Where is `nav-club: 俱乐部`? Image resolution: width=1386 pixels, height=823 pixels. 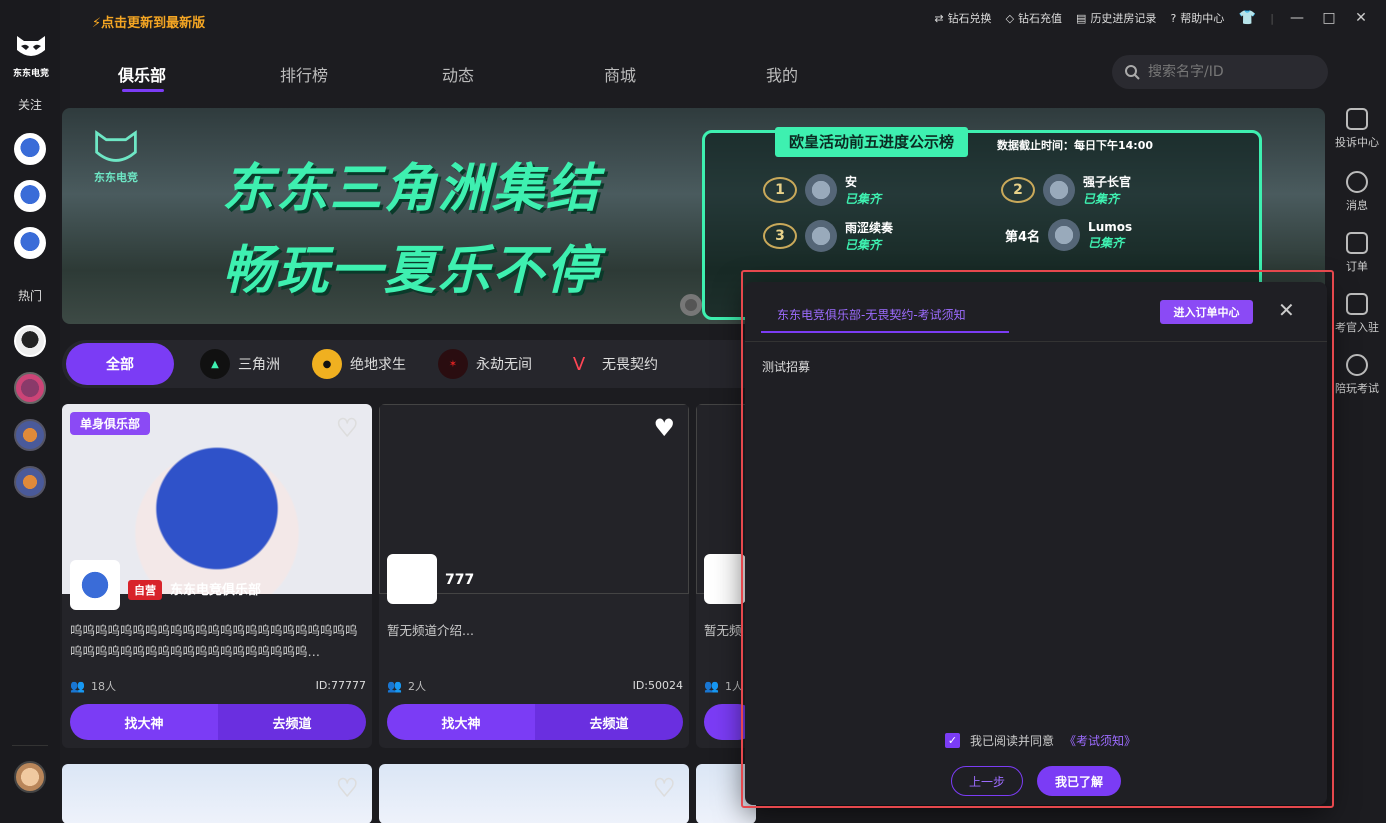
nav-club: 俱乐部 is located at coordinates (199, 74).